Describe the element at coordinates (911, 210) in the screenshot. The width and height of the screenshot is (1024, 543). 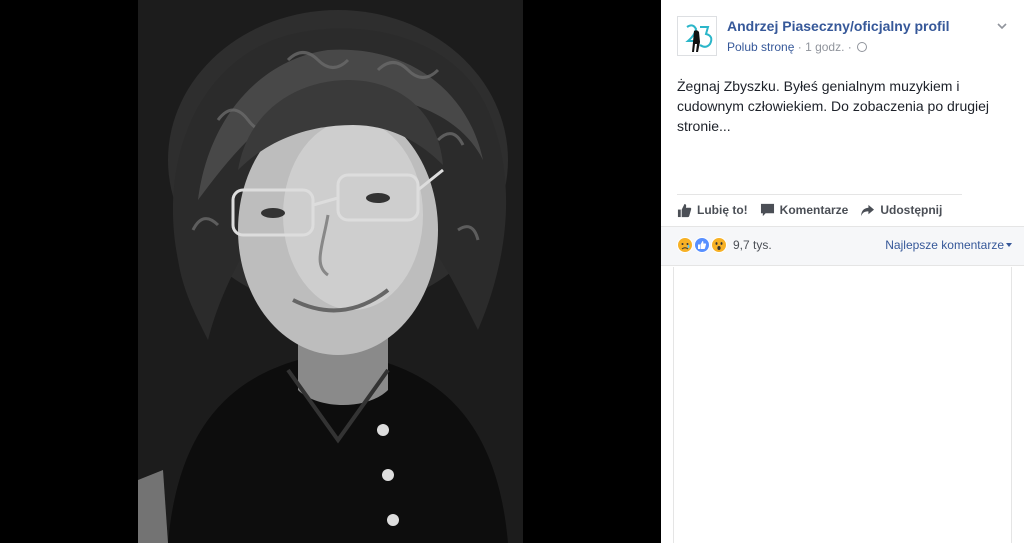
I see `share-button-label: Udostępnij` at that location.